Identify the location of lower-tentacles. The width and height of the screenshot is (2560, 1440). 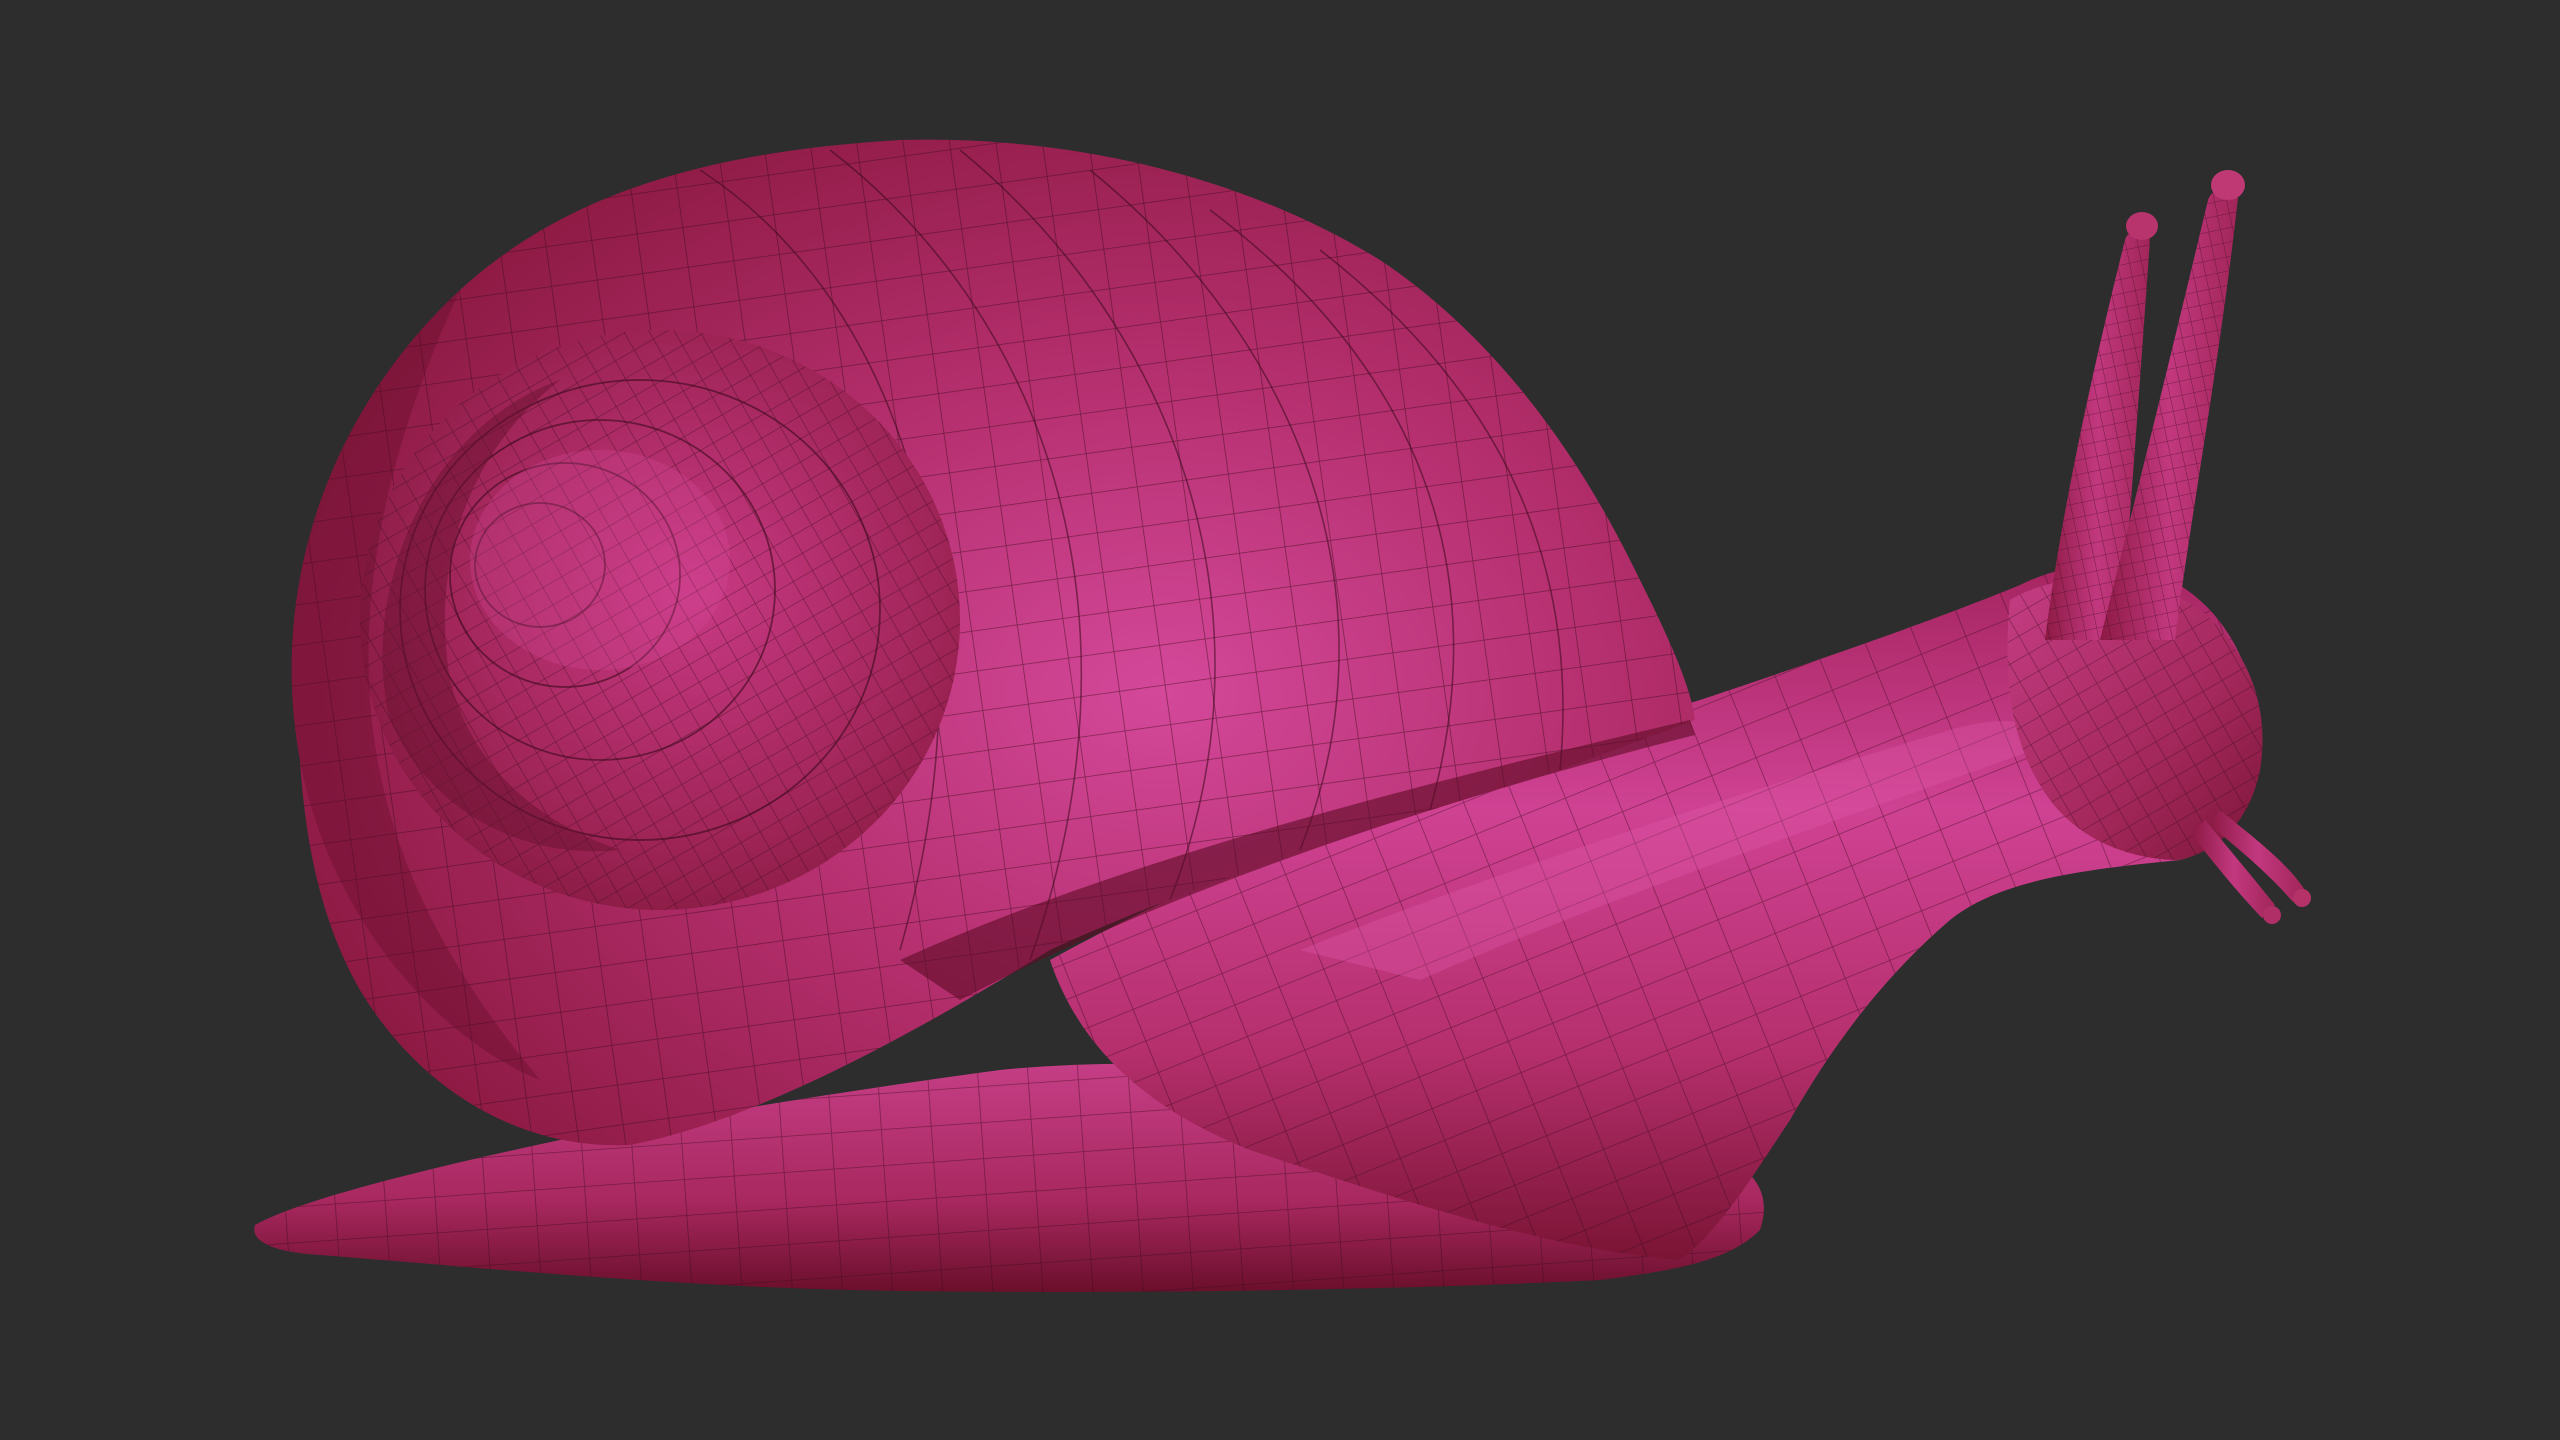
(2251, 867).